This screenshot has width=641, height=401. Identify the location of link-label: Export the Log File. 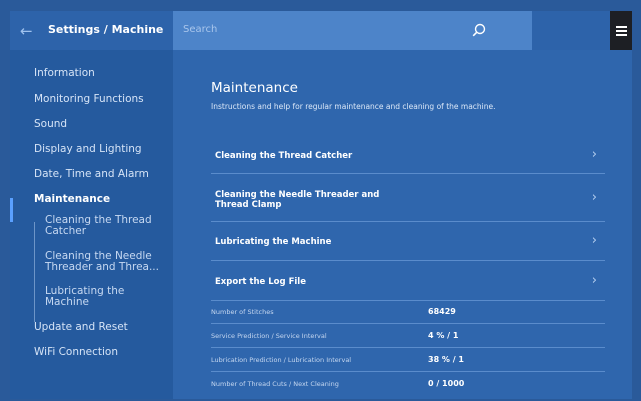
(260, 282).